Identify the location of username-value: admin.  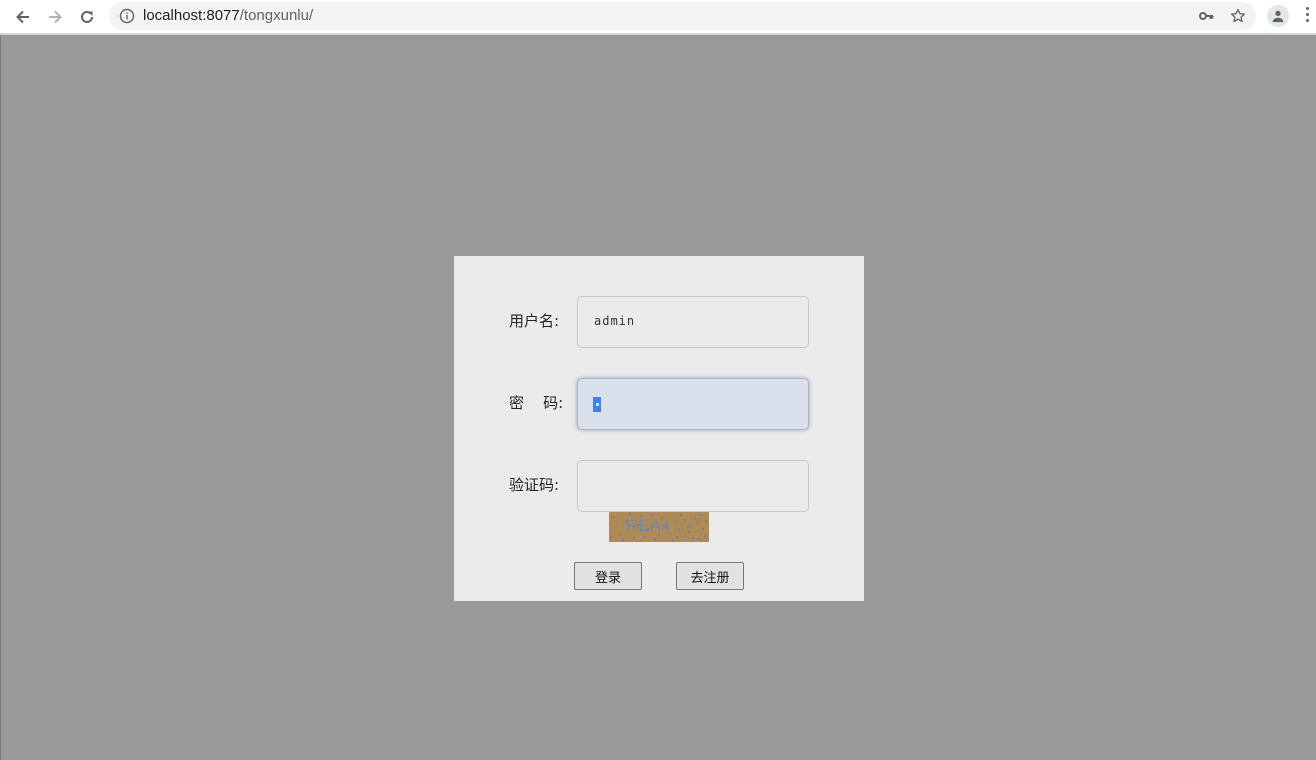
(615, 321).